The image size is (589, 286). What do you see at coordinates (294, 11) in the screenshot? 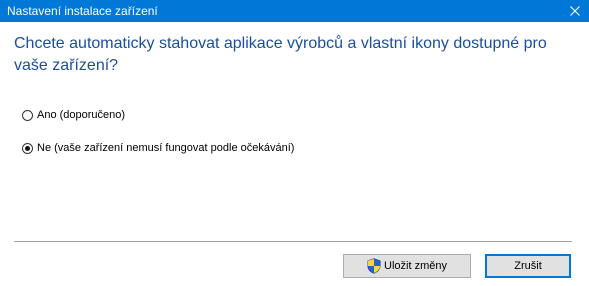
I see `title-bar: Nastavení instalace zařízení` at bounding box center [294, 11].